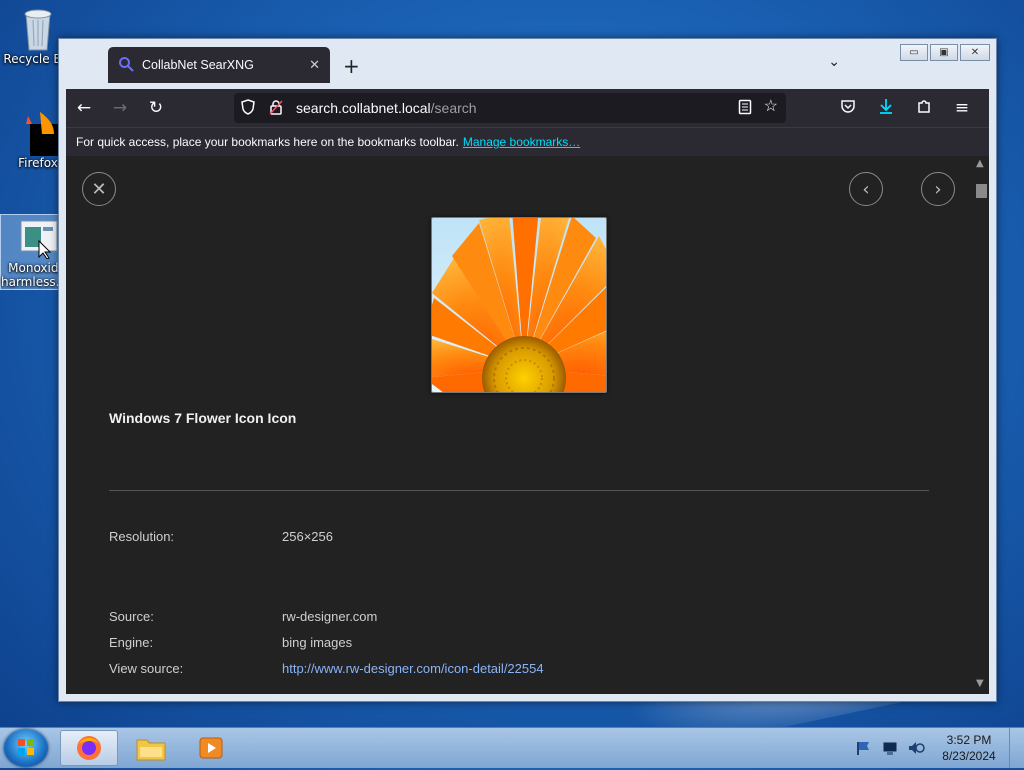 Image resolution: width=1024 pixels, height=770 pixels. I want to click on system-clock: 3:52 PM 8/23/2024, so click(969, 748).